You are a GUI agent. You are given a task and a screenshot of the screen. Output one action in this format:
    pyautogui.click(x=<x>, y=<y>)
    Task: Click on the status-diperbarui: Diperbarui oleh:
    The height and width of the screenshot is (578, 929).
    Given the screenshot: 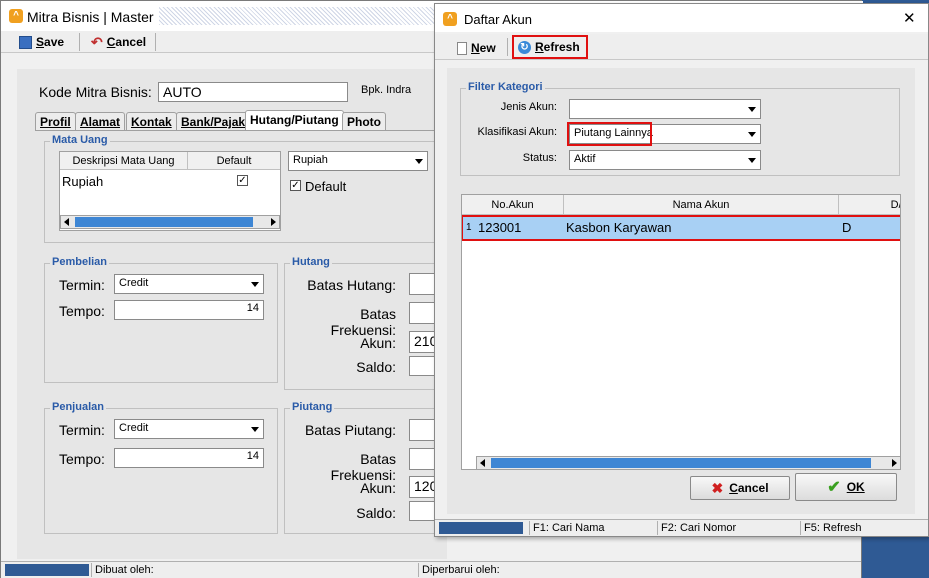 What is the action you would take?
    pyautogui.click(x=459, y=570)
    